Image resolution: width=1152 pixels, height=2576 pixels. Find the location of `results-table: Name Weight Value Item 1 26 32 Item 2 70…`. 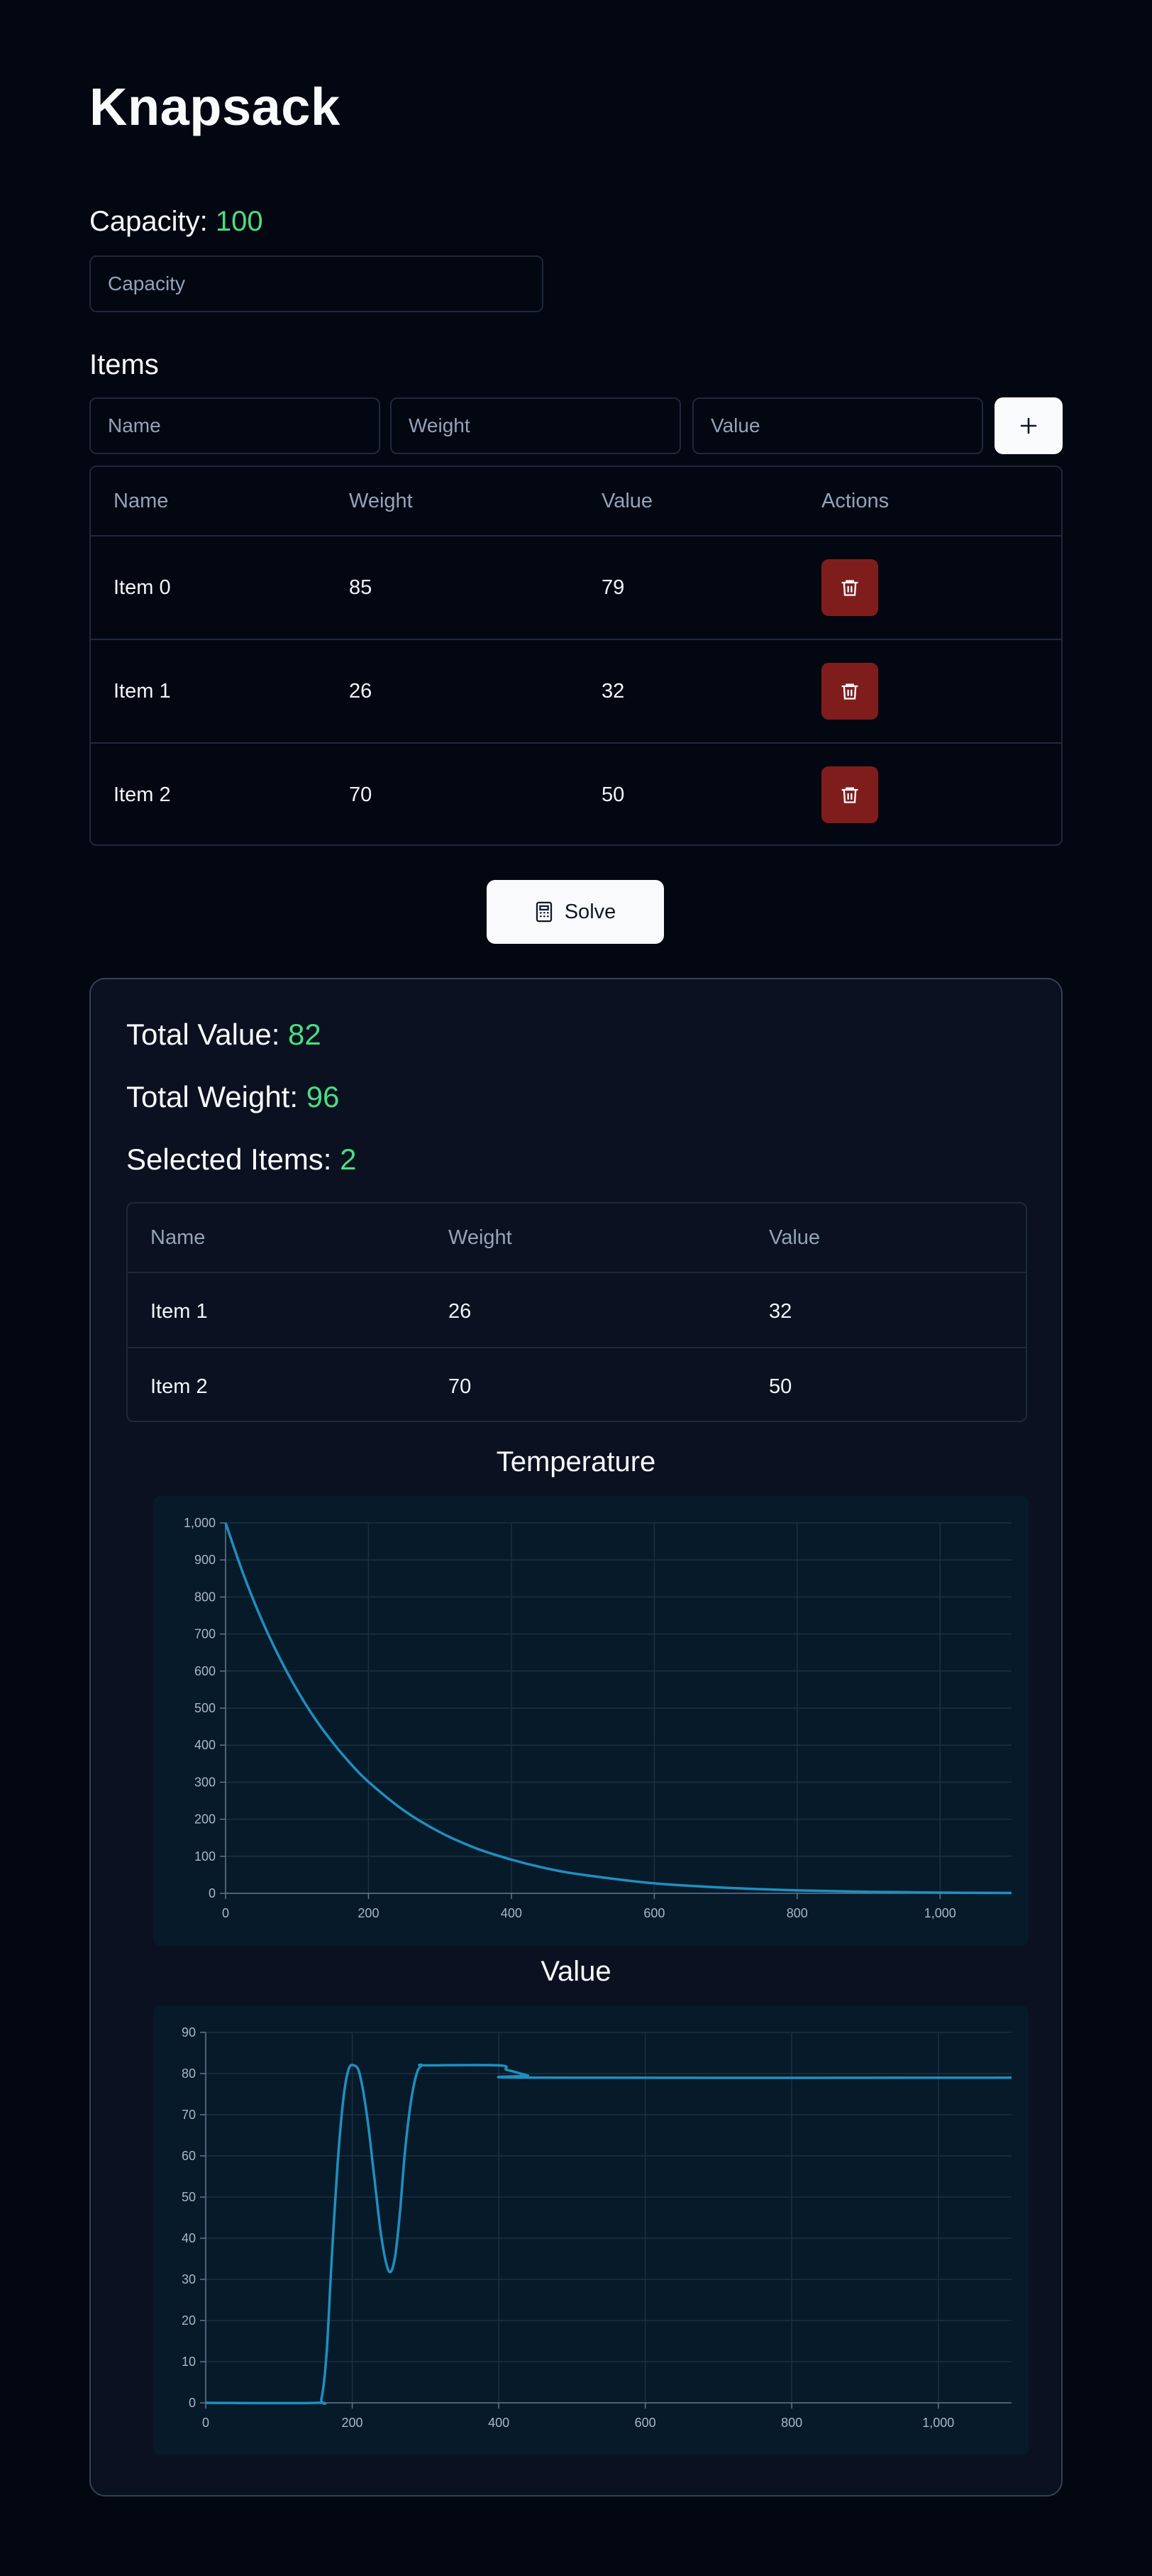

results-table: Name Weight Value Item 1 26 32 Item 2 70… is located at coordinates (577, 1312).